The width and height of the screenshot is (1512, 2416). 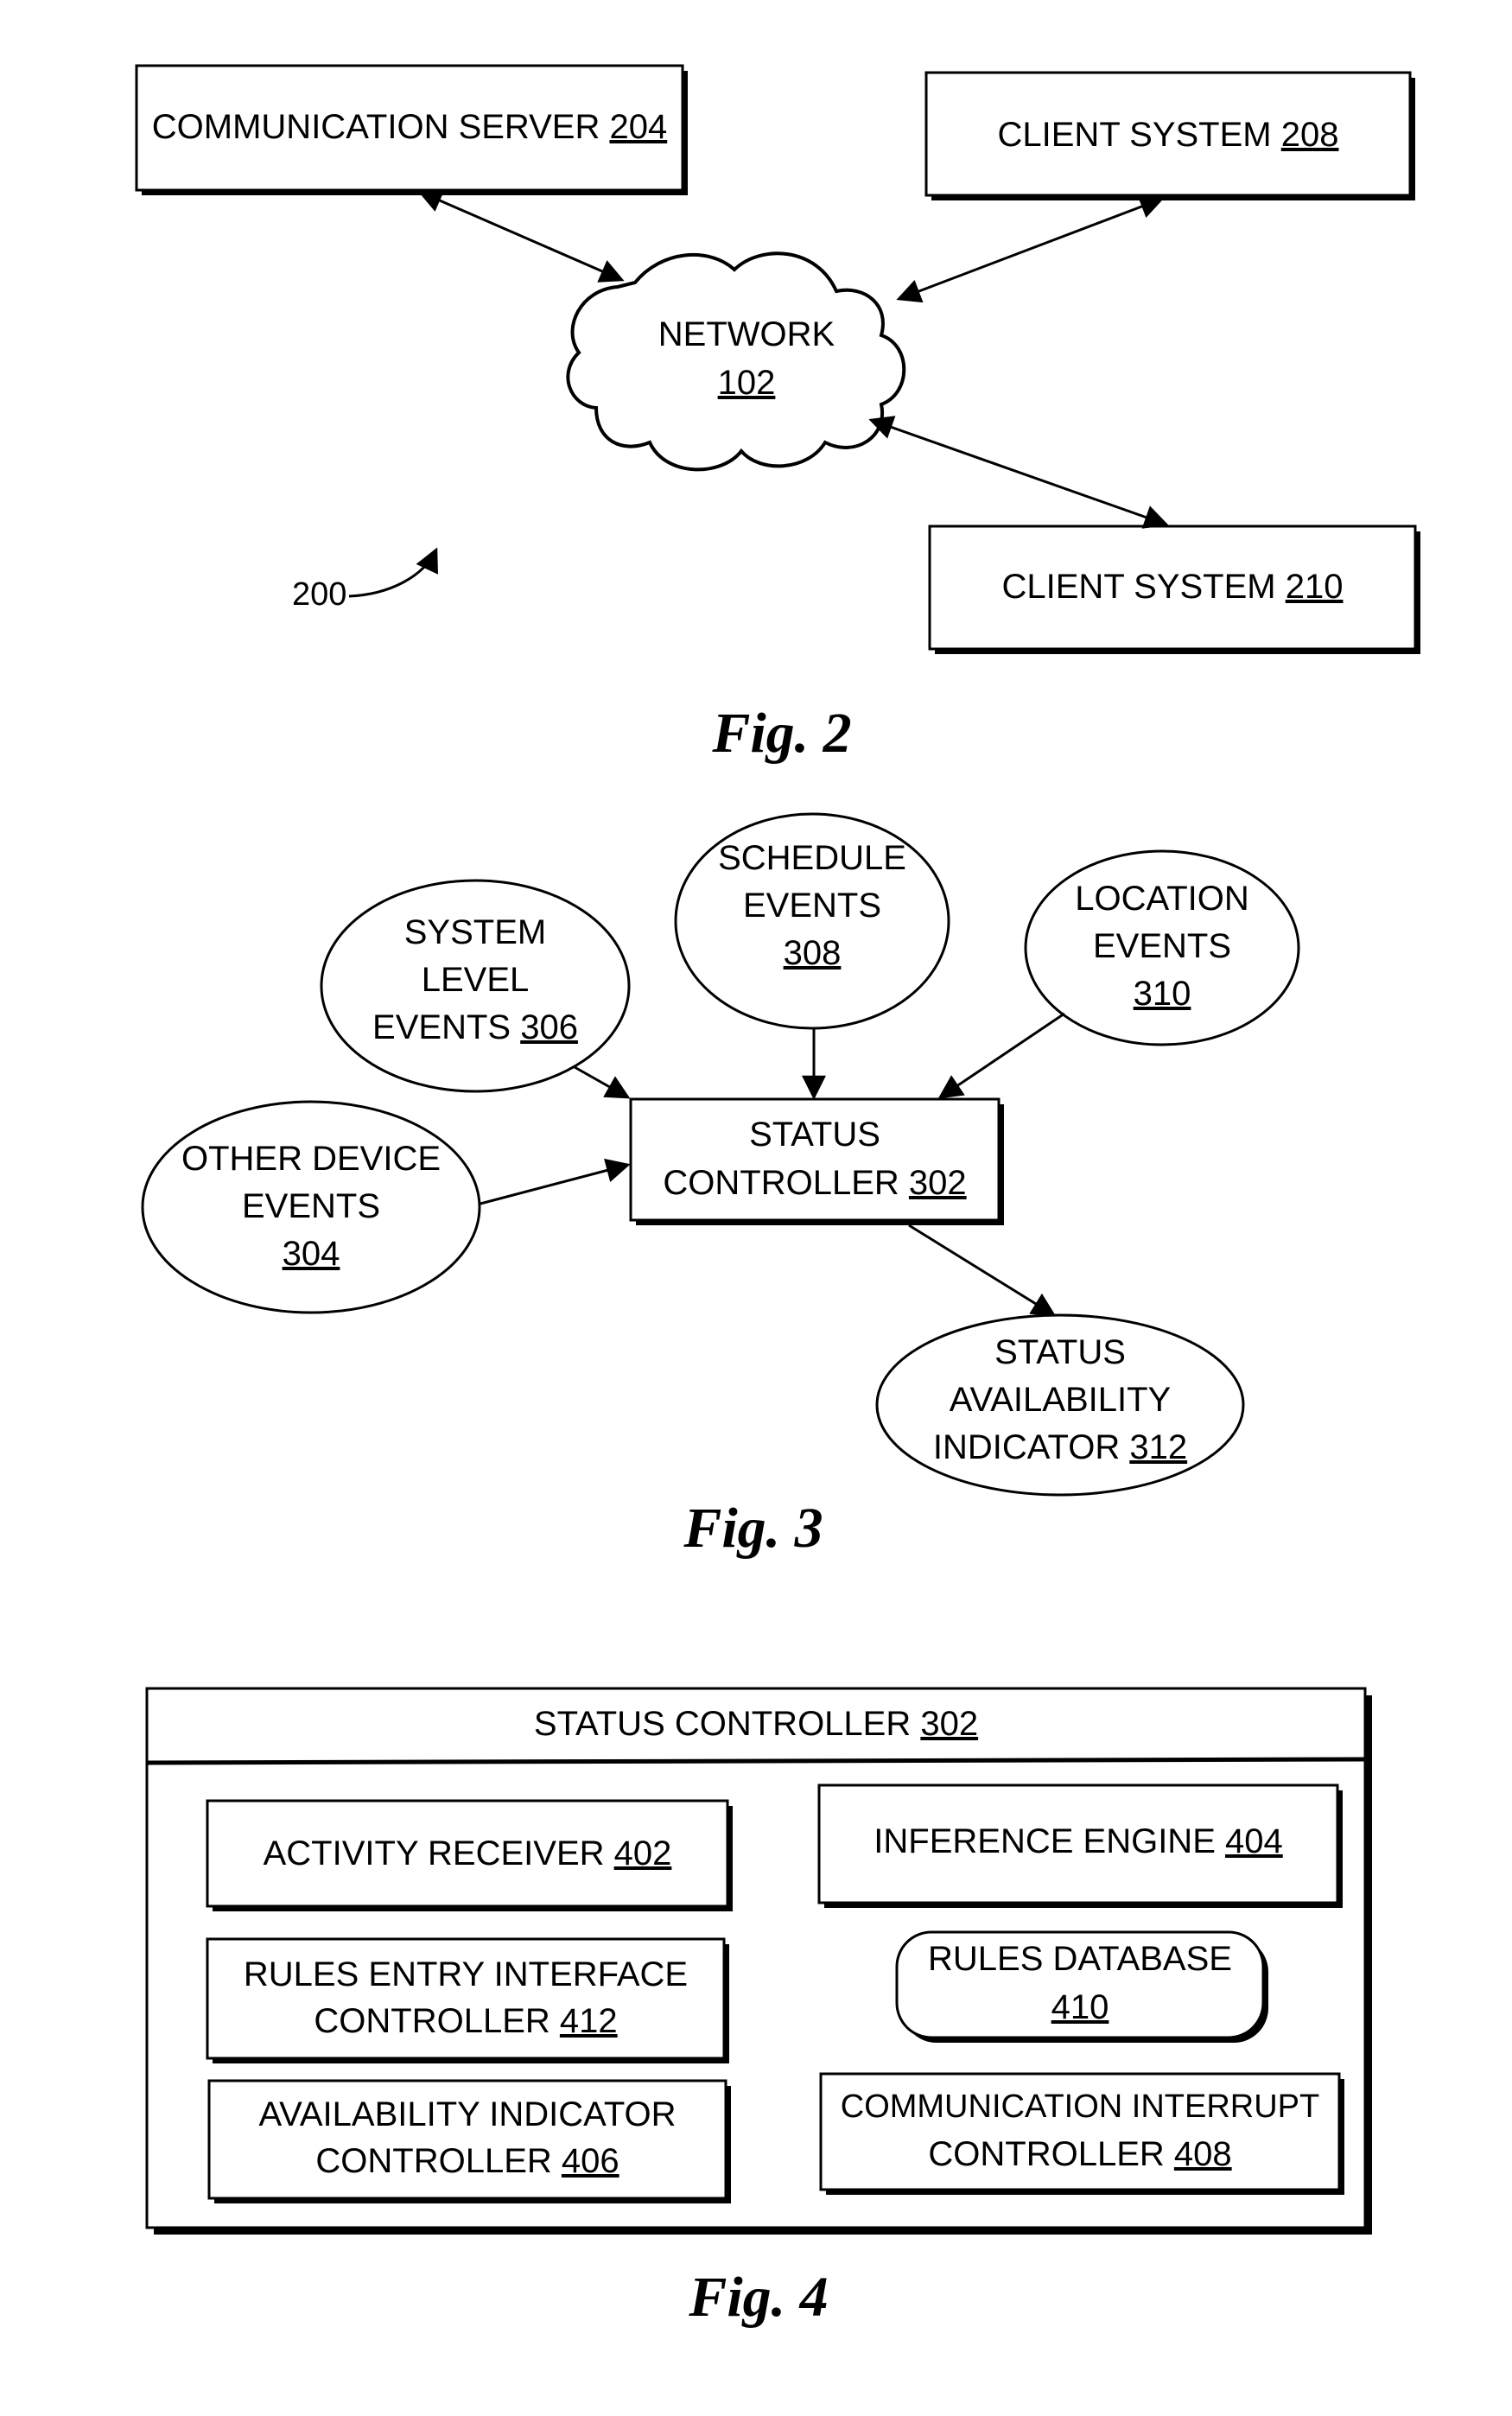 I want to click on svg-text: EVENTS 306, so click(x=475, y=1027).